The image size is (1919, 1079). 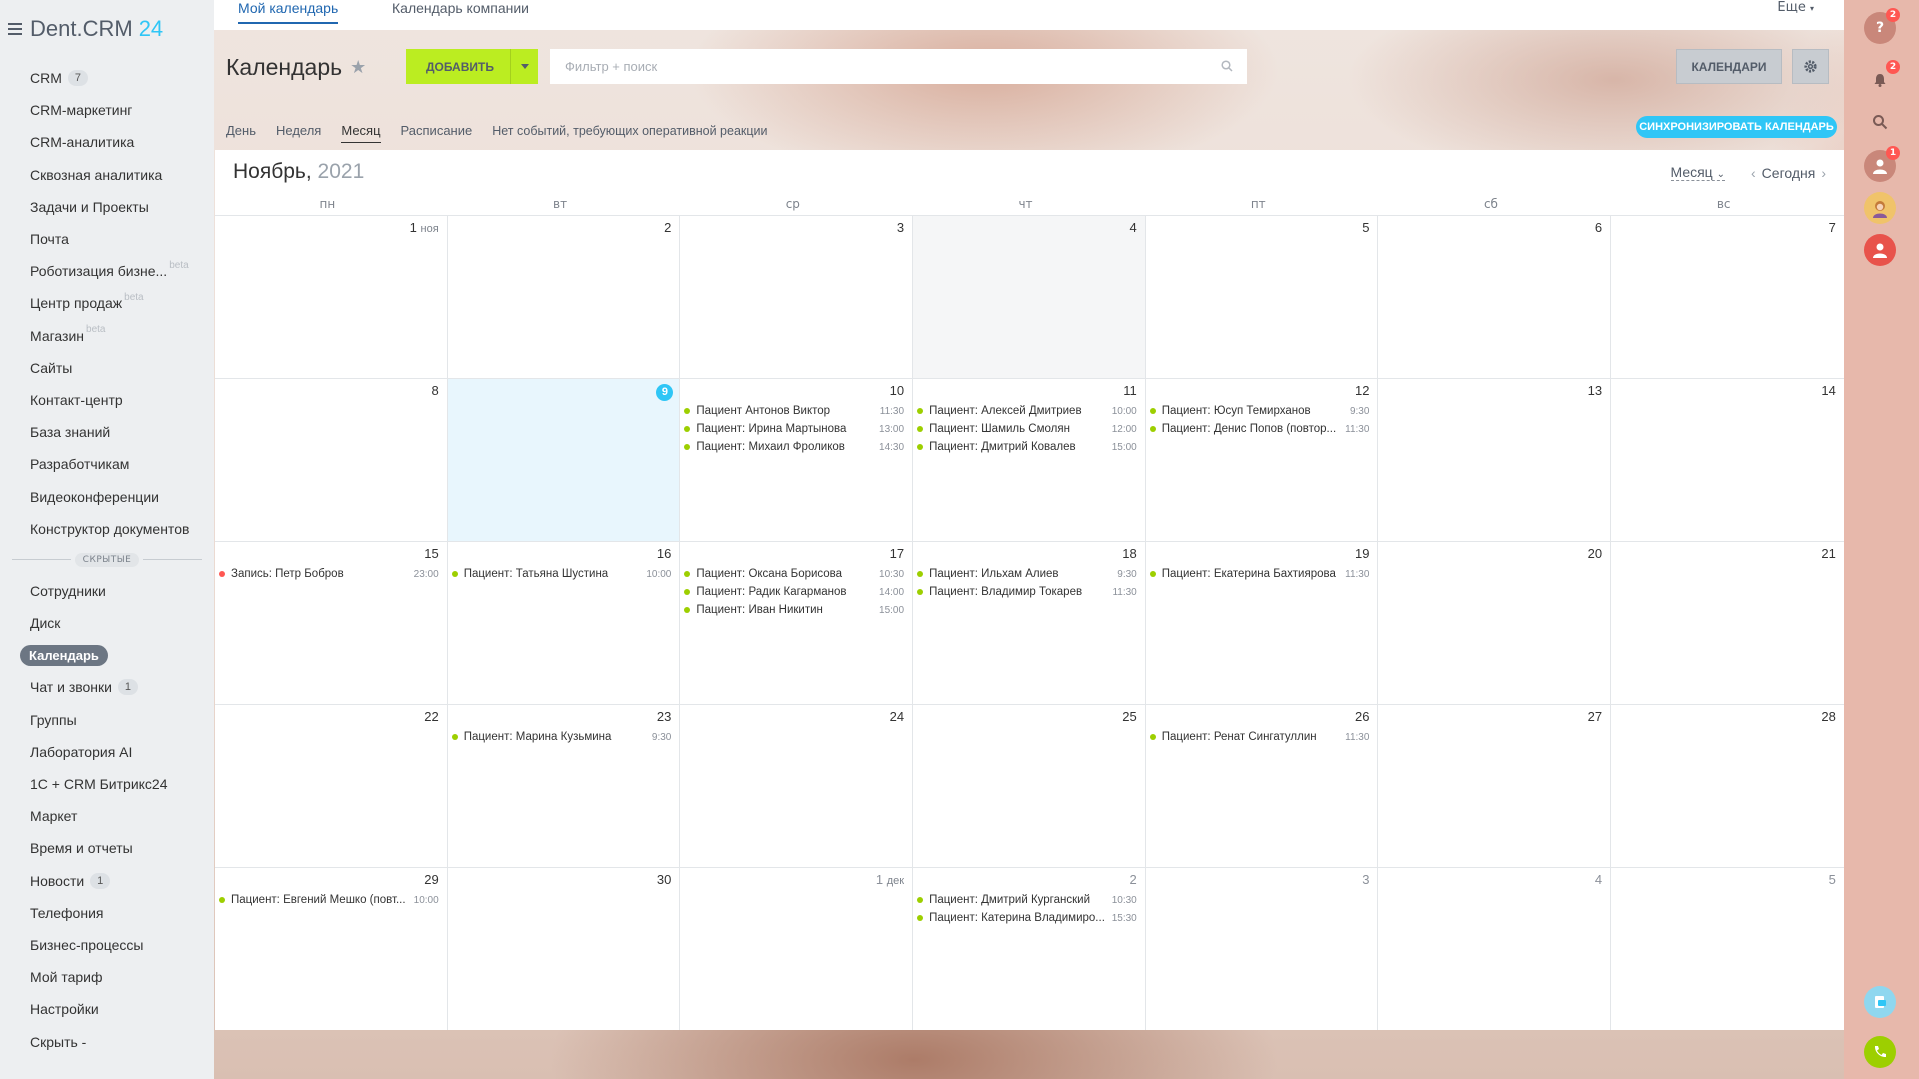 I want to click on search-icon, so click(x=1227, y=66).